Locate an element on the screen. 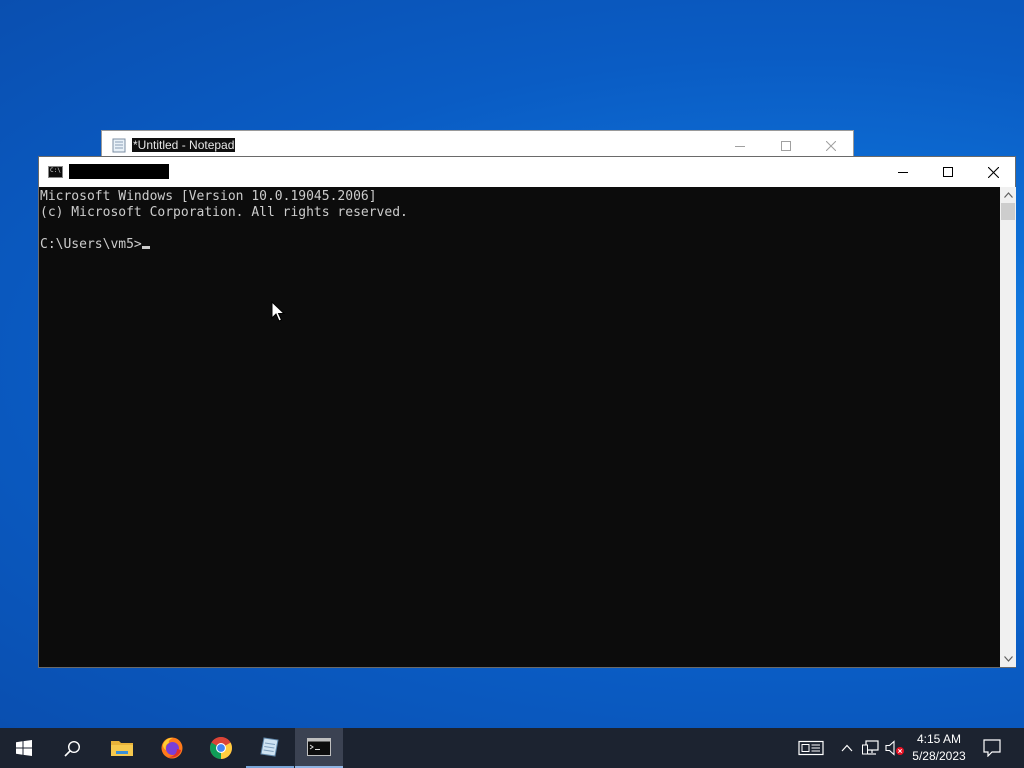 This screenshot has width=1024, height=768. firefox-icon is located at coordinates (172, 748).